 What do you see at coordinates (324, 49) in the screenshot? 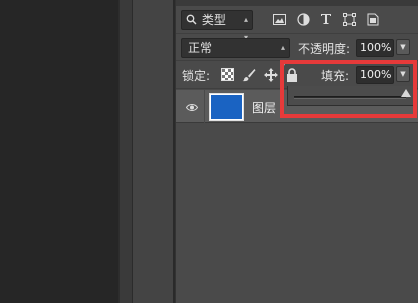
I see `opacity-label: 不透明度:` at bounding box center [324, 49].